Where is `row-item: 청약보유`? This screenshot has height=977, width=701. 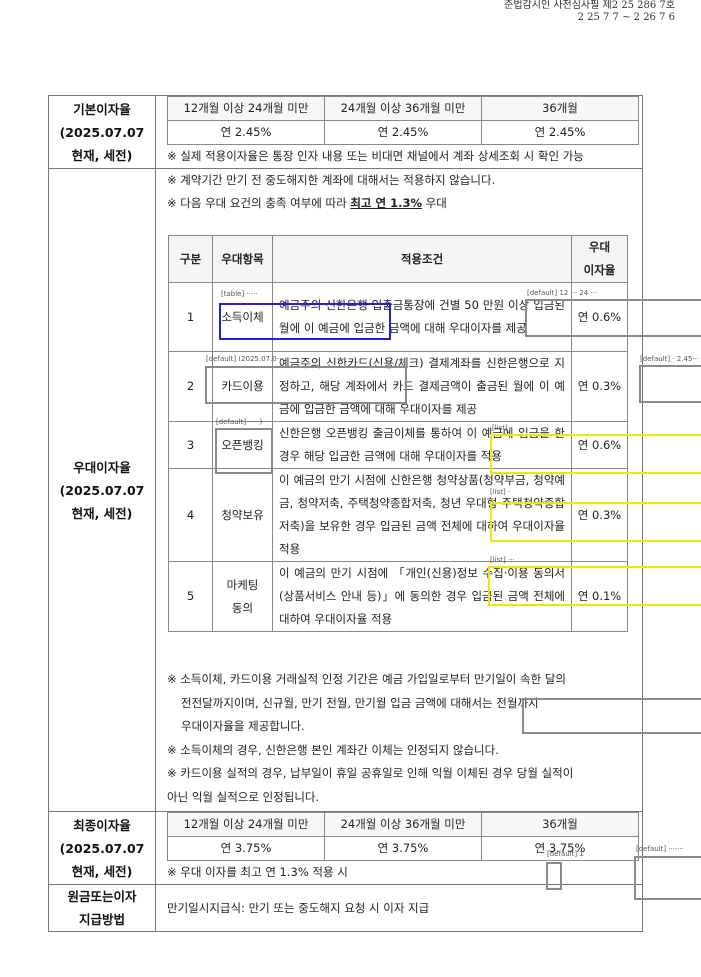
row-item: 청약보유 is located at coordinates (242, 515).